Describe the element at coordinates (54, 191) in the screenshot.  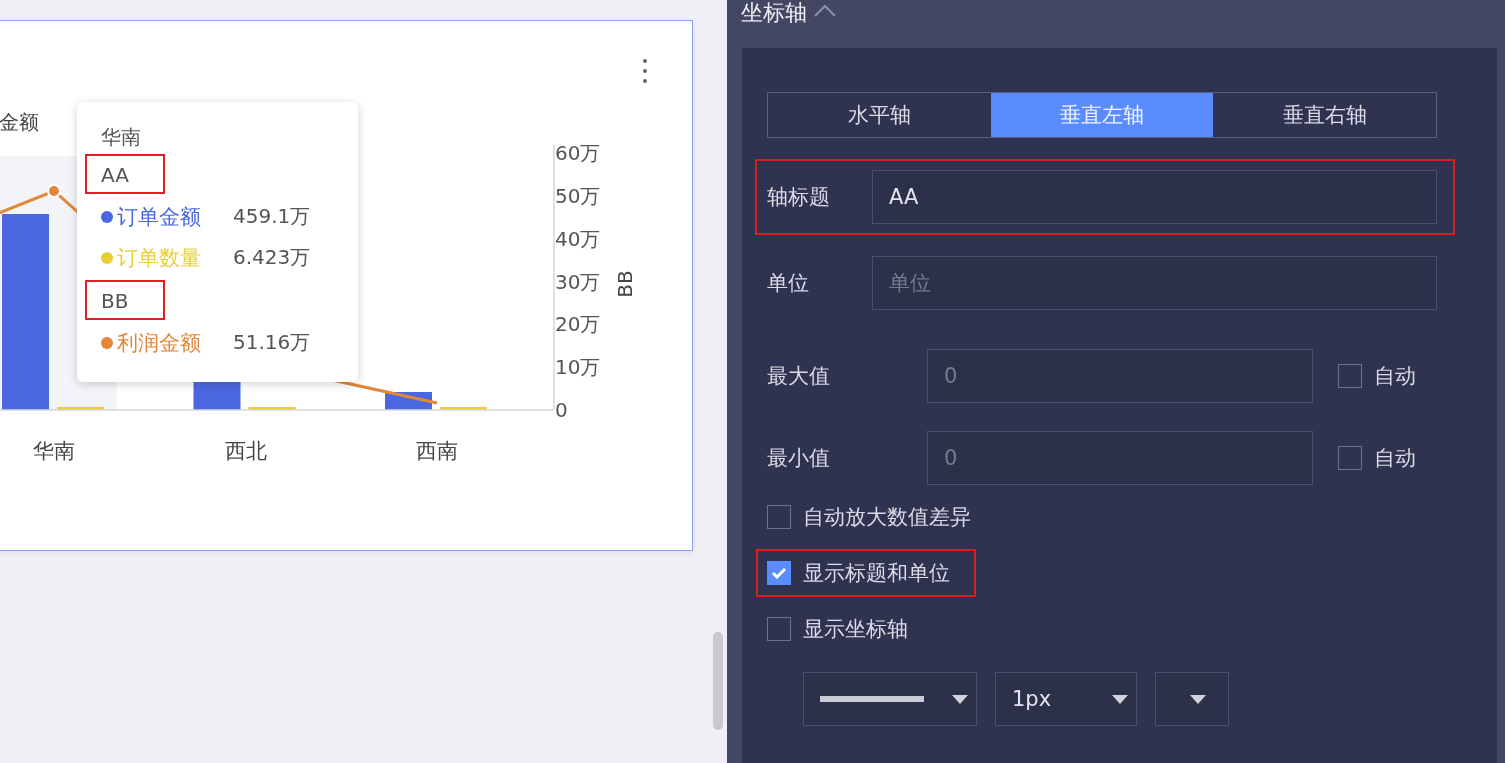
I see `data-point` at that location.